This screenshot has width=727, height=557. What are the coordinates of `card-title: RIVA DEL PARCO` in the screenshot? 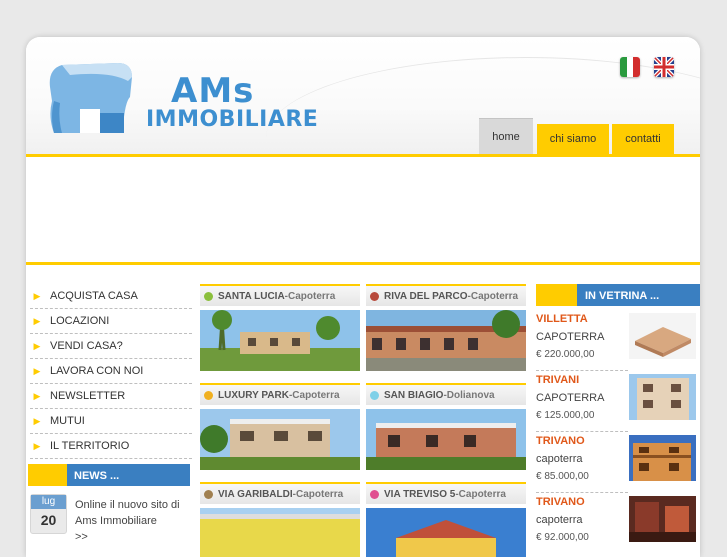 It's located at (426, 296).